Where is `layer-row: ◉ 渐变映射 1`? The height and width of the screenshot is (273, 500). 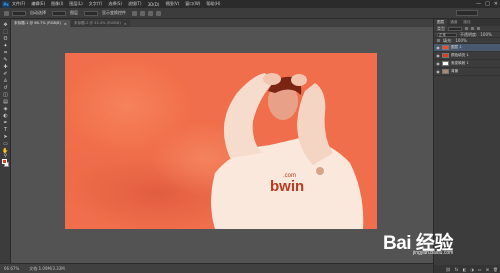
layer-row: ◉ 渐变映射 1 is located at coordinates (467, 64).